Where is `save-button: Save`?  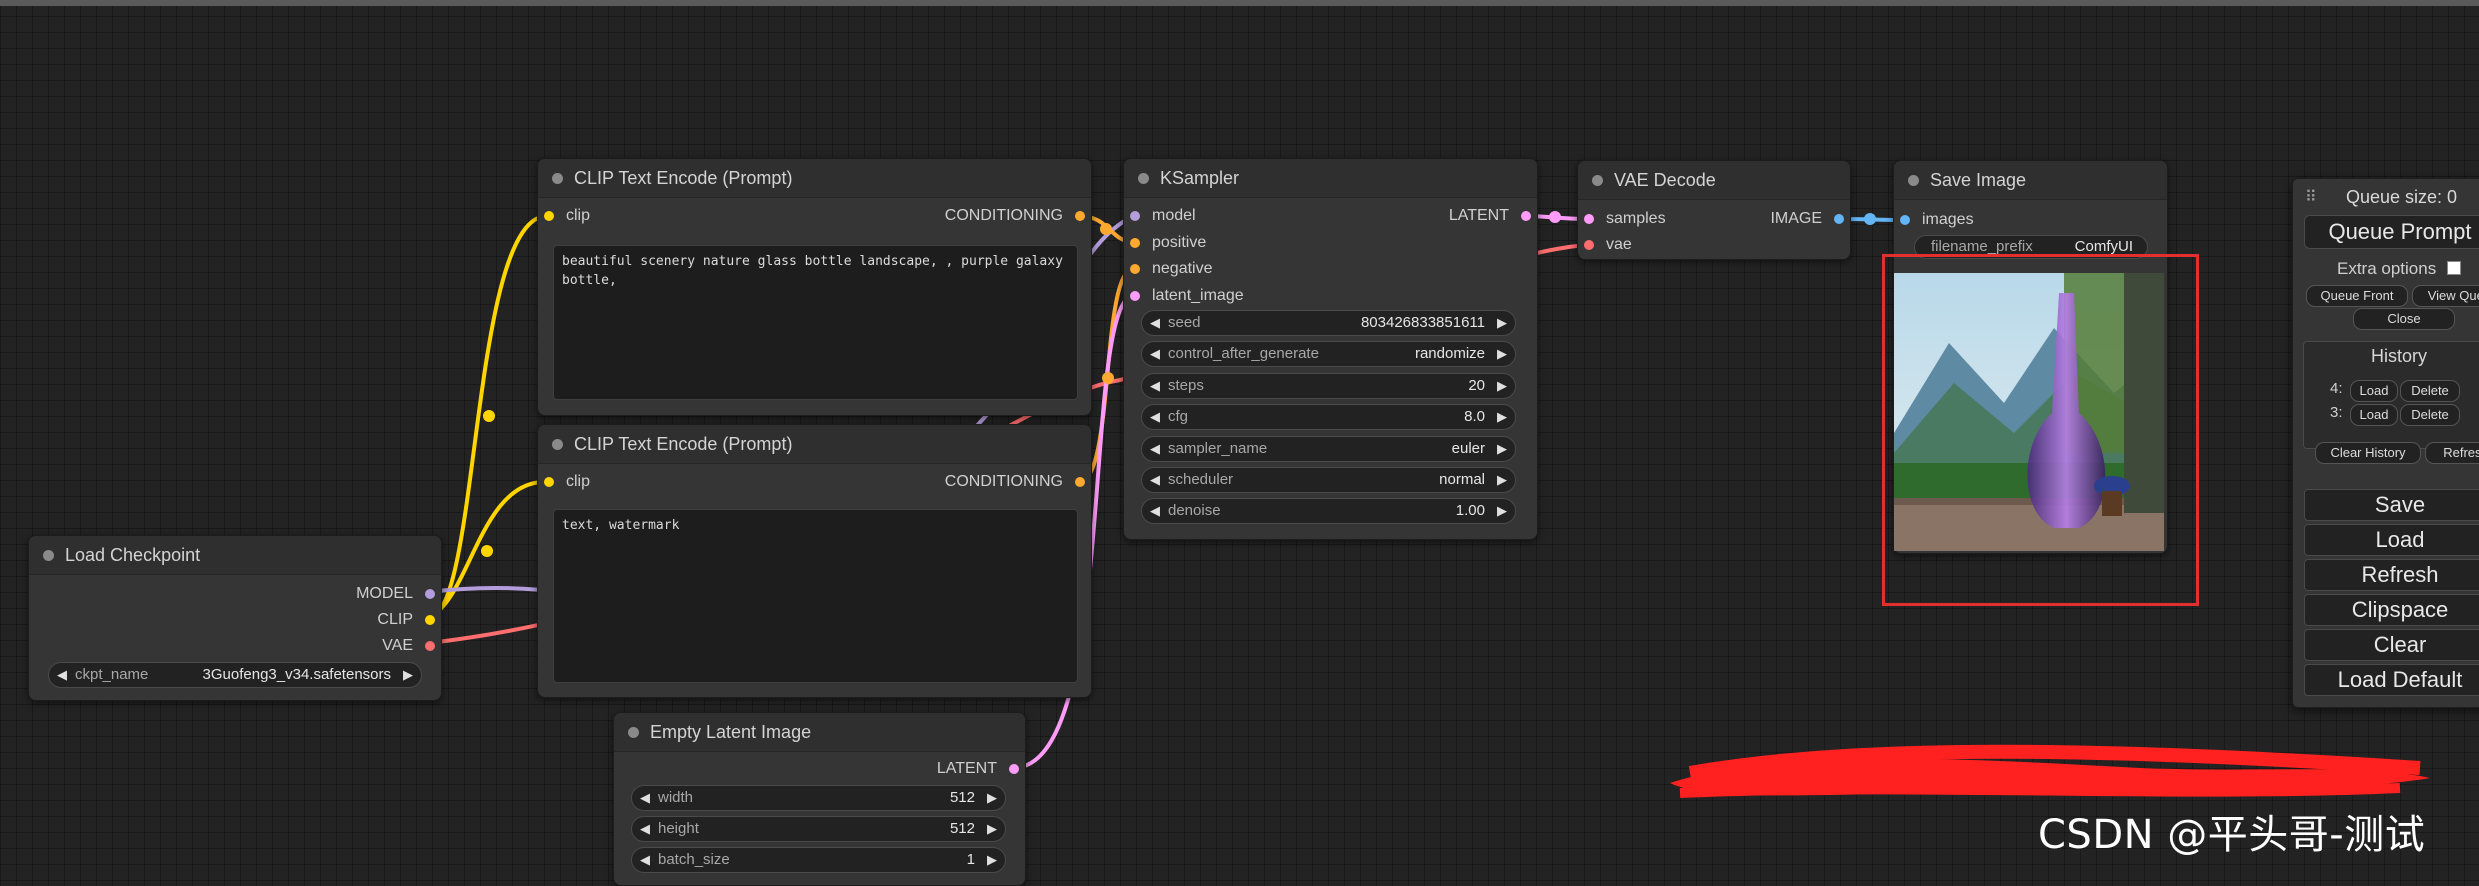 save-button: Save is located at coordinates (2391, 505).